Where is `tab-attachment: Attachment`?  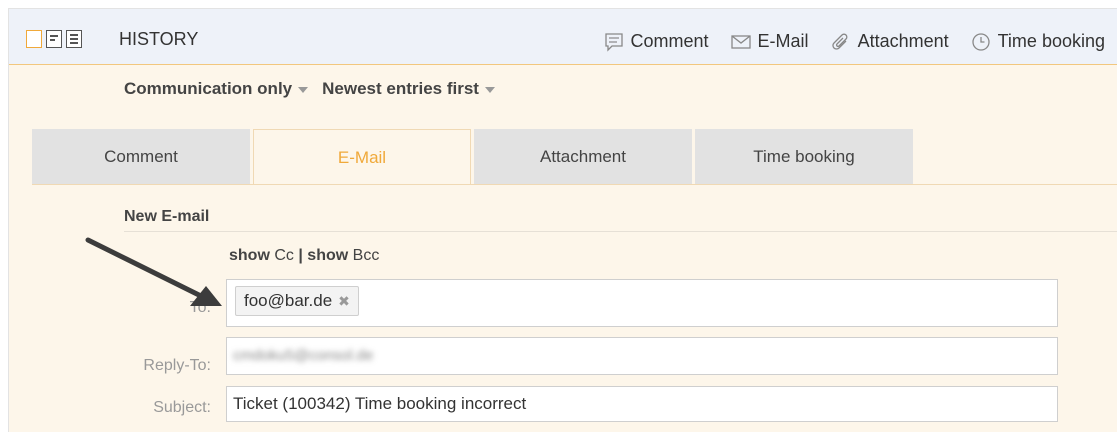 tab-attachment: Attachment is located at coordinates (583, 157).